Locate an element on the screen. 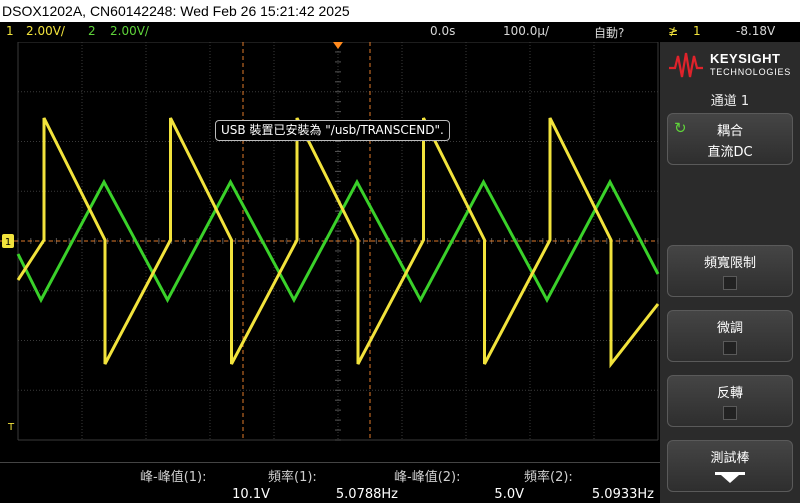 Image resolution: width=800 pixels, height=503 pixels. brand-name: KEYSIGHT is located at coordinates (745, 58).